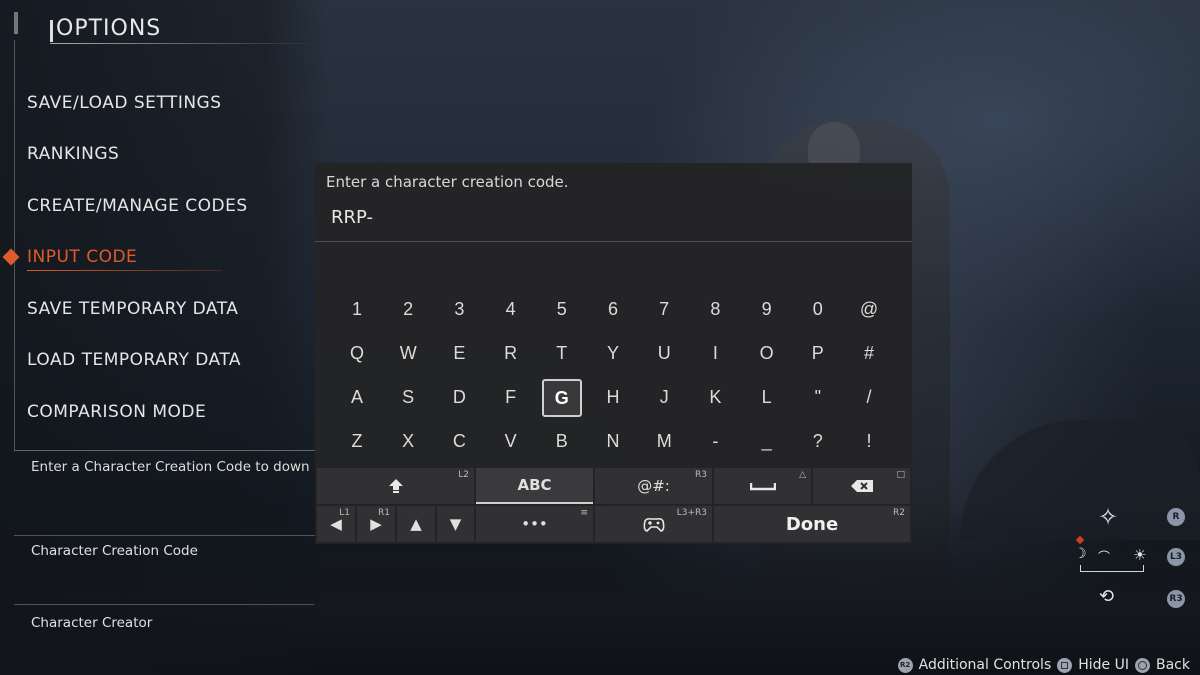 Image resolution: width=1200 pixels, height=675 pixels. Describe the element at coordinates (1108, 517) in the screenshot. I see `compass-icon: ✧` at that location.